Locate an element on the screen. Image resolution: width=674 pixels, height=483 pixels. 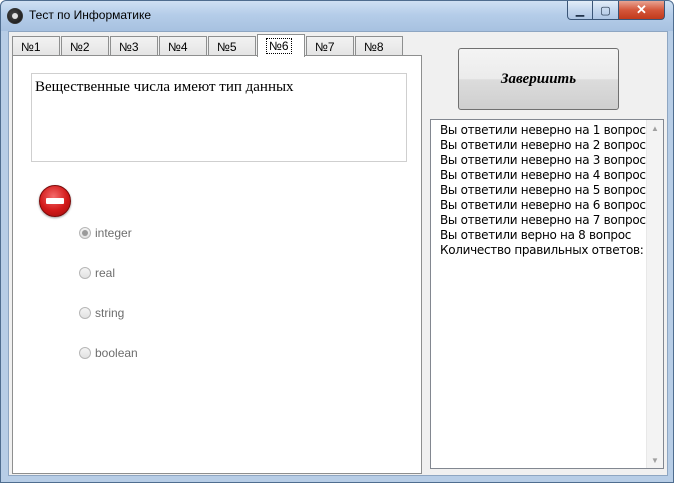
result-line: Вы ответили неверно на 1 вопрос is located at coordinates (543, 130).